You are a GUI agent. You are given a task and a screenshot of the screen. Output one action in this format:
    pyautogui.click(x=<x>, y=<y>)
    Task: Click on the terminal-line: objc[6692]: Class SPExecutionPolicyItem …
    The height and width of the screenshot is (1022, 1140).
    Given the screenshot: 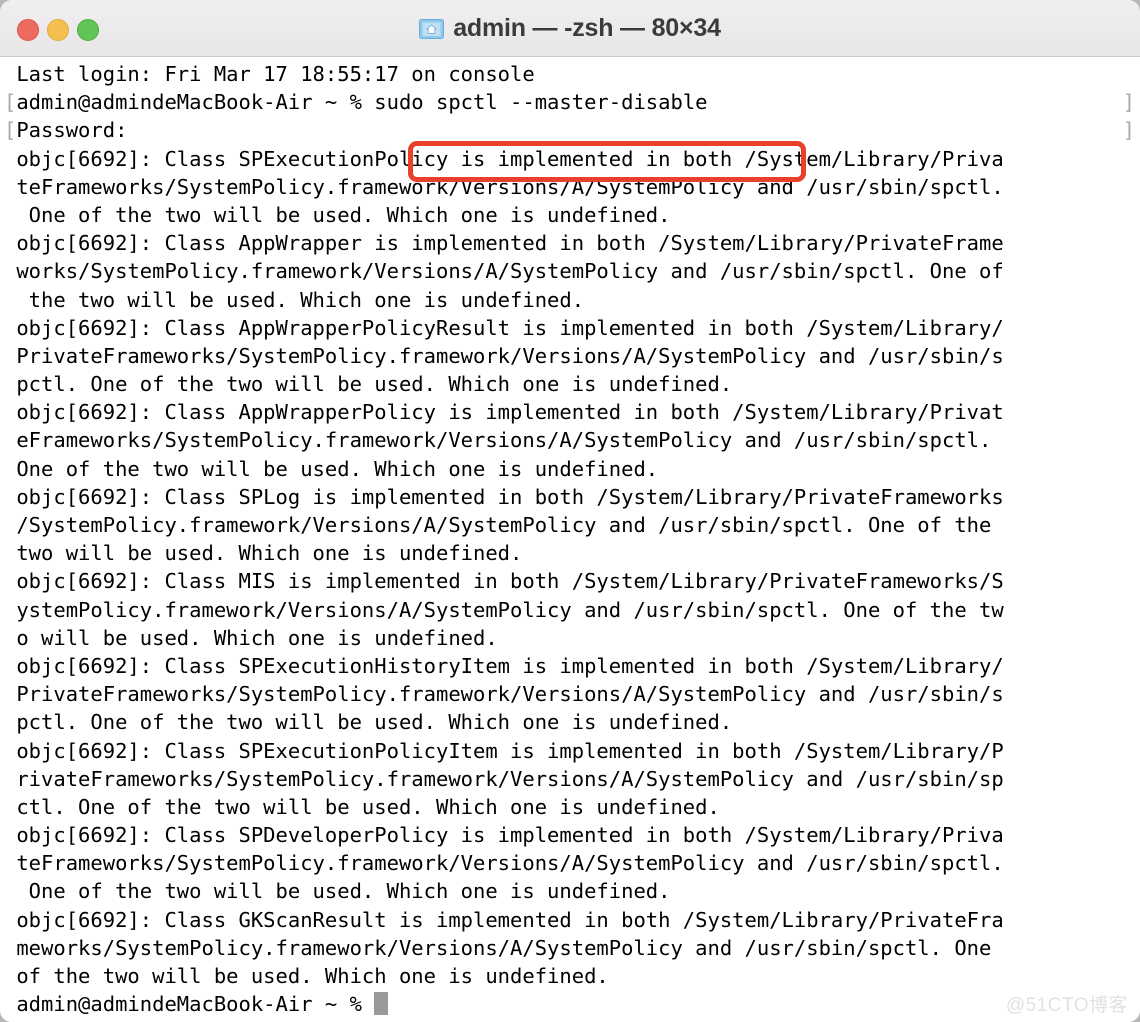 What is the action you would take?
    pyautogui.click(x=504, y=750)
    